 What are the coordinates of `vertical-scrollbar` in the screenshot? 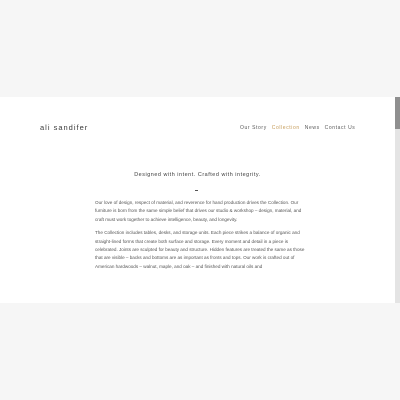 It's located at (397, 200).